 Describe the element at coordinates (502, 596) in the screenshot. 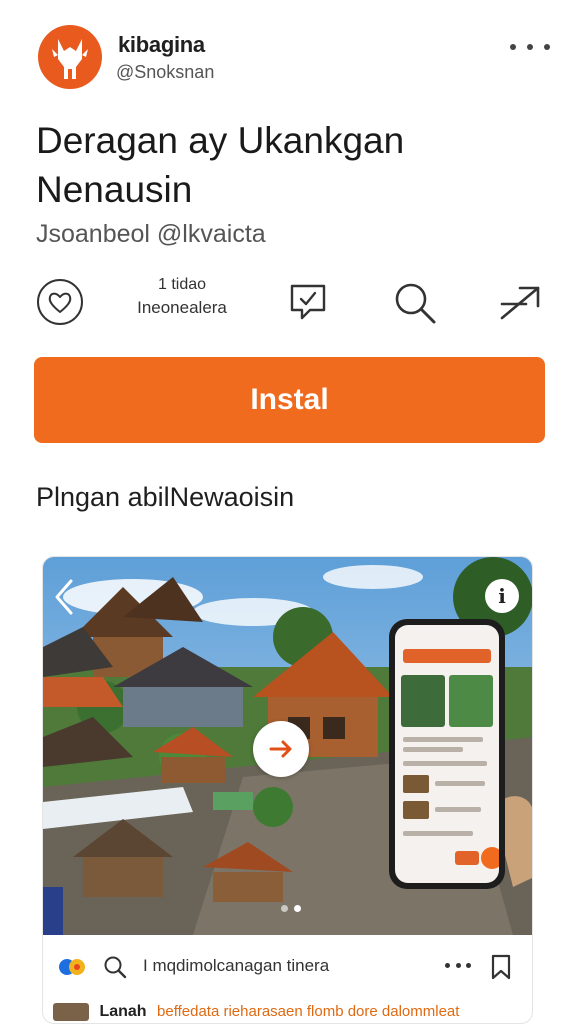

I see `info-button: i` at that location.